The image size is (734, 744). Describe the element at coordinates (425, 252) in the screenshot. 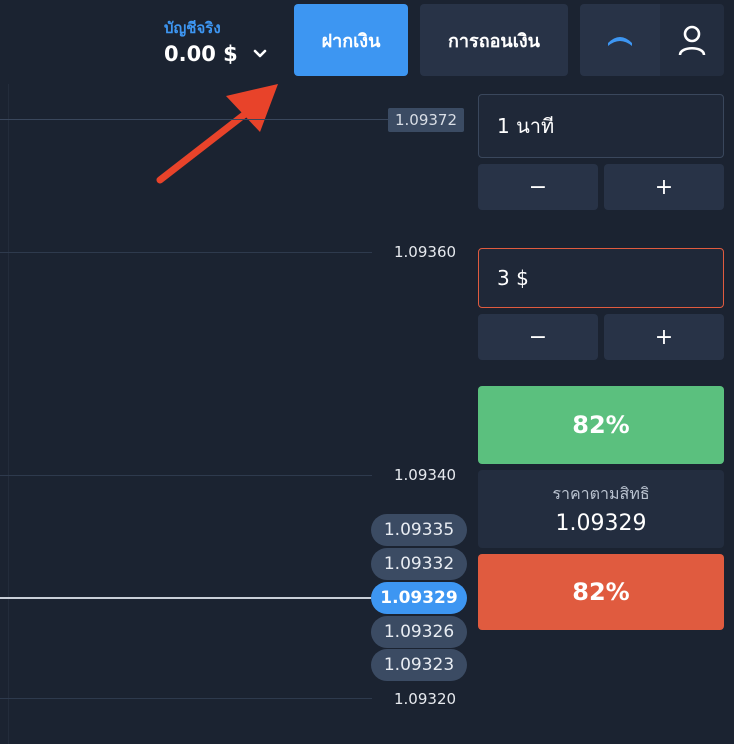

I see `price-axis-label: 1.09360` at that location.